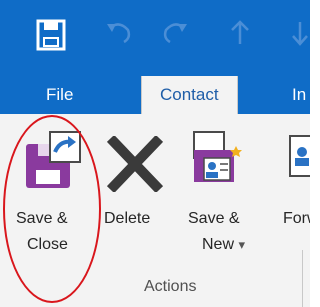 This screenshot has width=320, height=307. Describe the element at coordinates (42, 218) in the screenshot. I see `save-close-label-line1: Save &` at that location.